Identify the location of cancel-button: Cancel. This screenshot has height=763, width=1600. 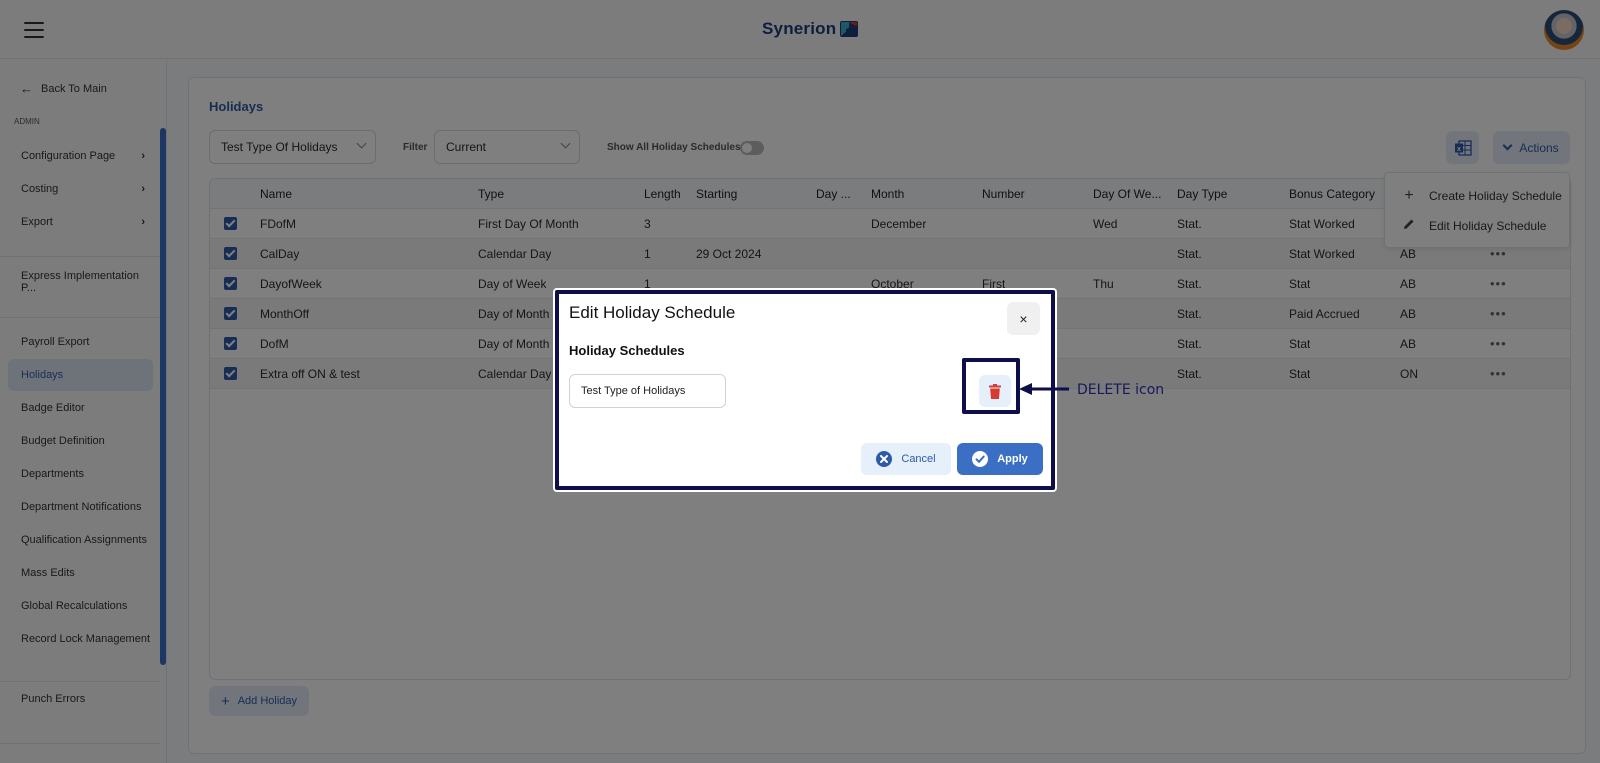
(906, 459).